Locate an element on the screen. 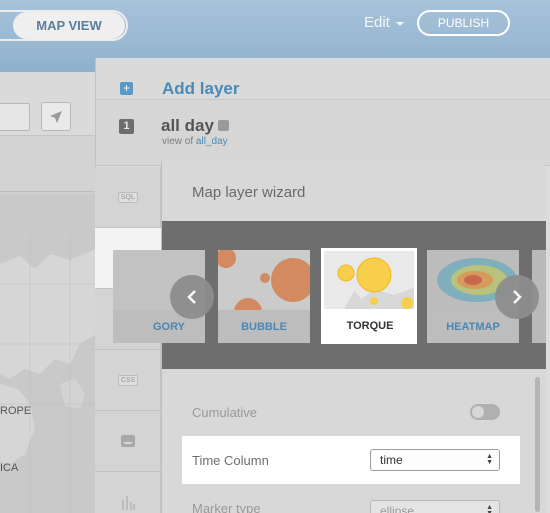 Image resolution: width=550 pixels, height=513 pixels. view-of-label: view of is located at coordinates (178, 141).